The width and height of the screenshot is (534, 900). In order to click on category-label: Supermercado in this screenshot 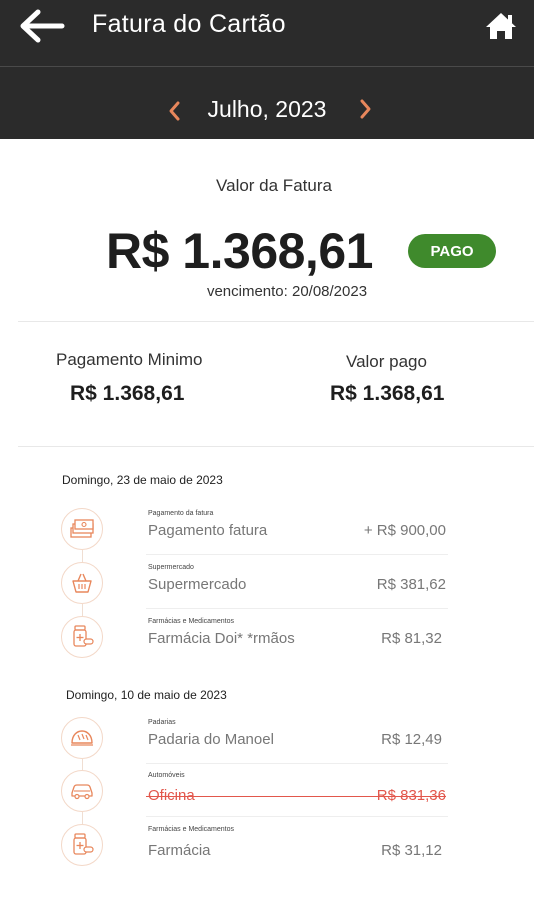, I will do `click(171, 567)`.